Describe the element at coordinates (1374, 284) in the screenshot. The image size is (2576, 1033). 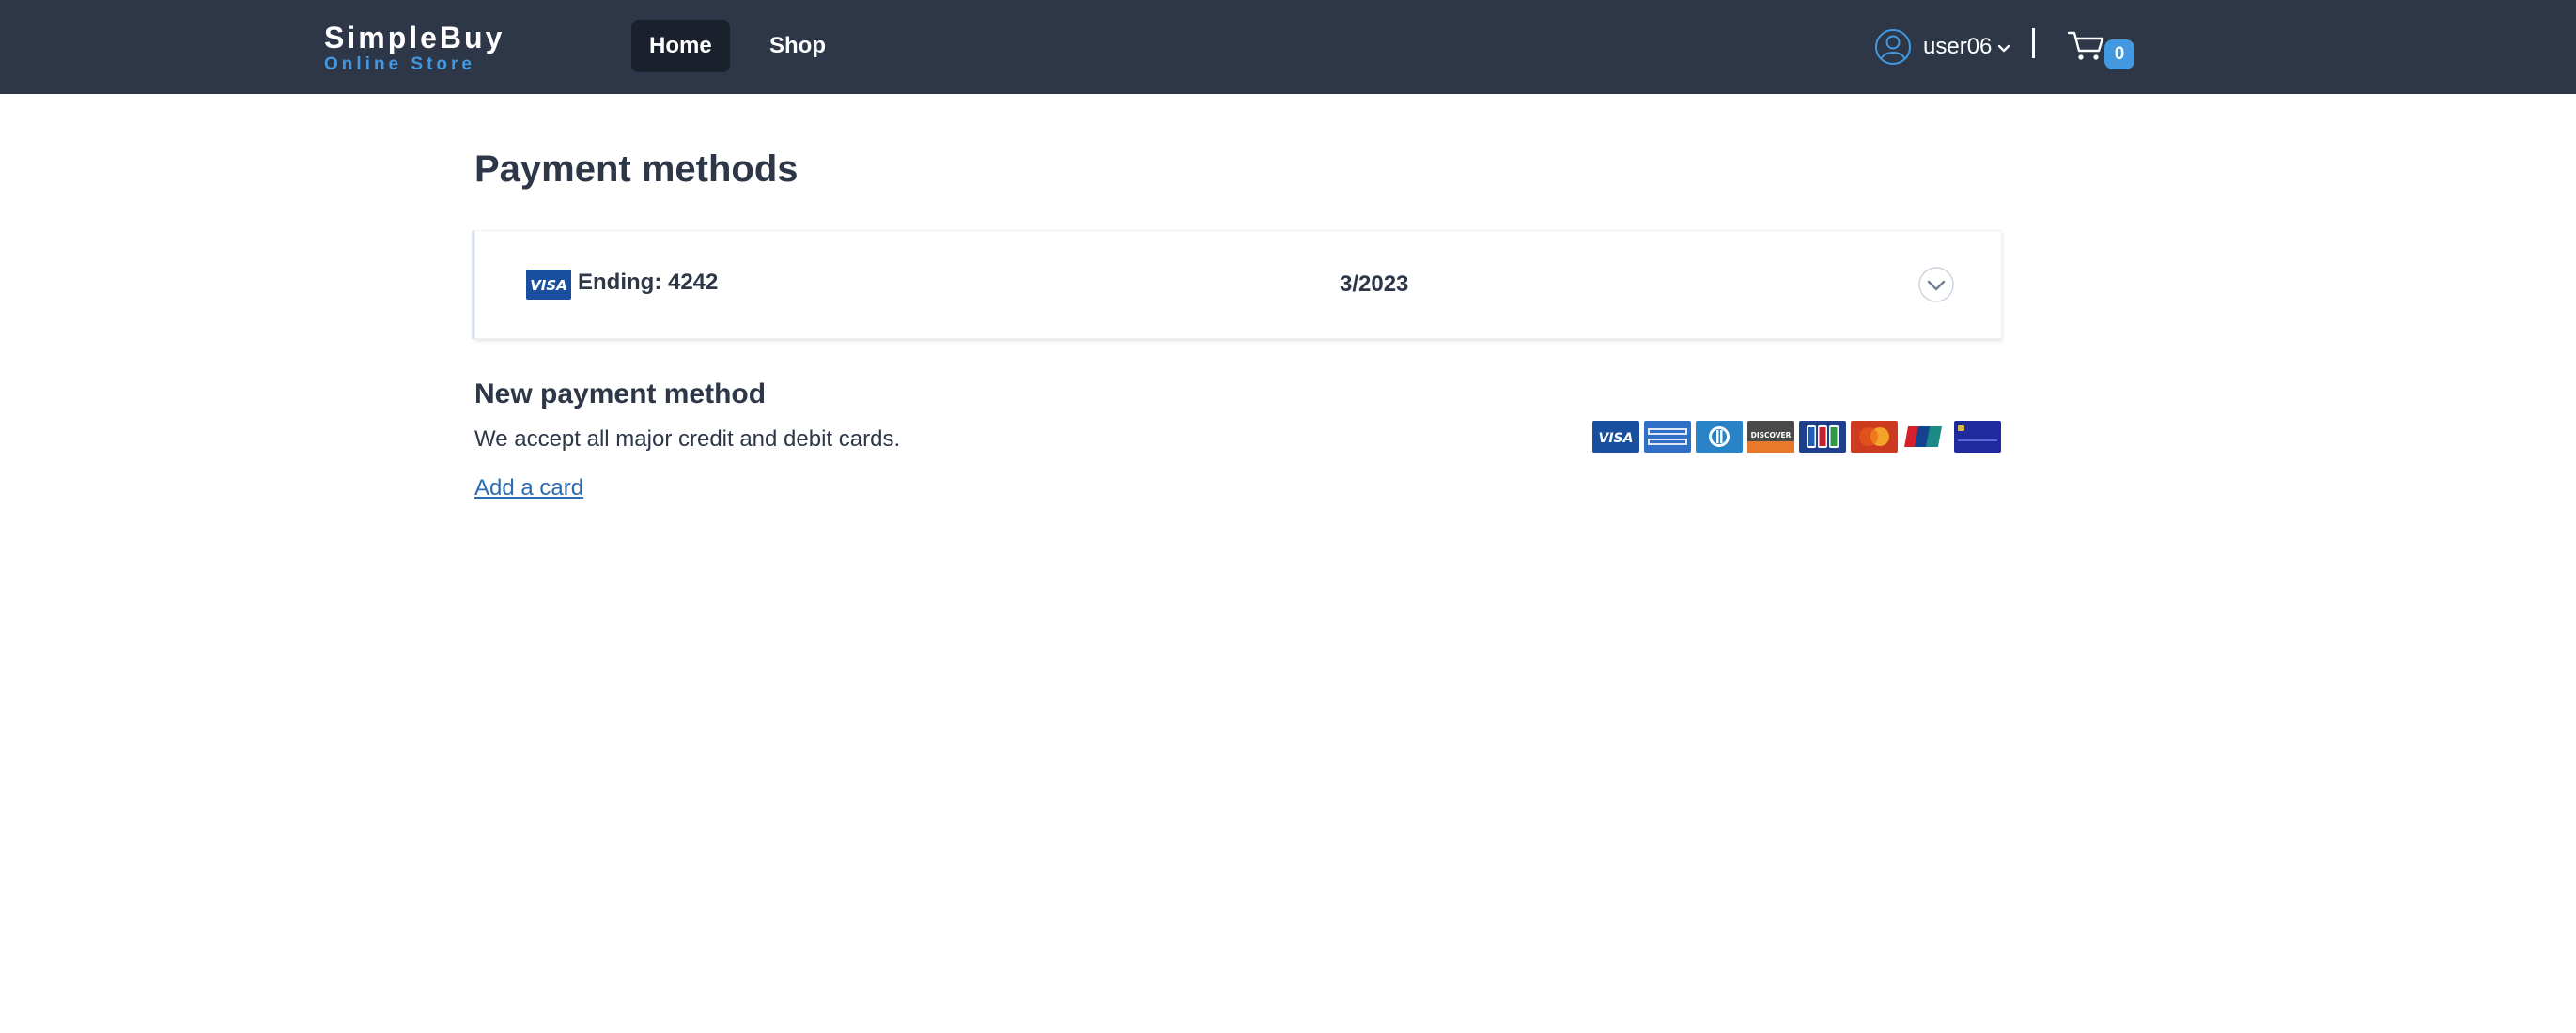
I see `card-expiry: 3/2023` at that location.